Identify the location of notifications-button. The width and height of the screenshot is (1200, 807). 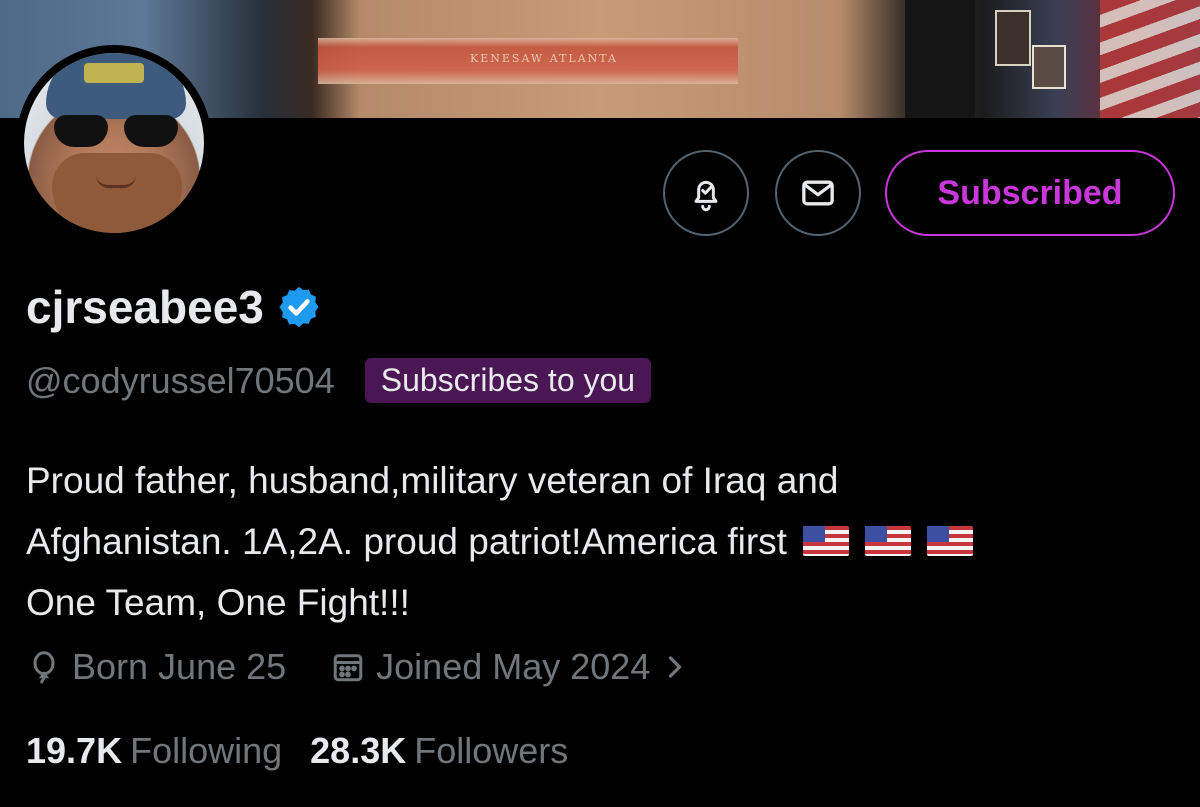
(706, 193).